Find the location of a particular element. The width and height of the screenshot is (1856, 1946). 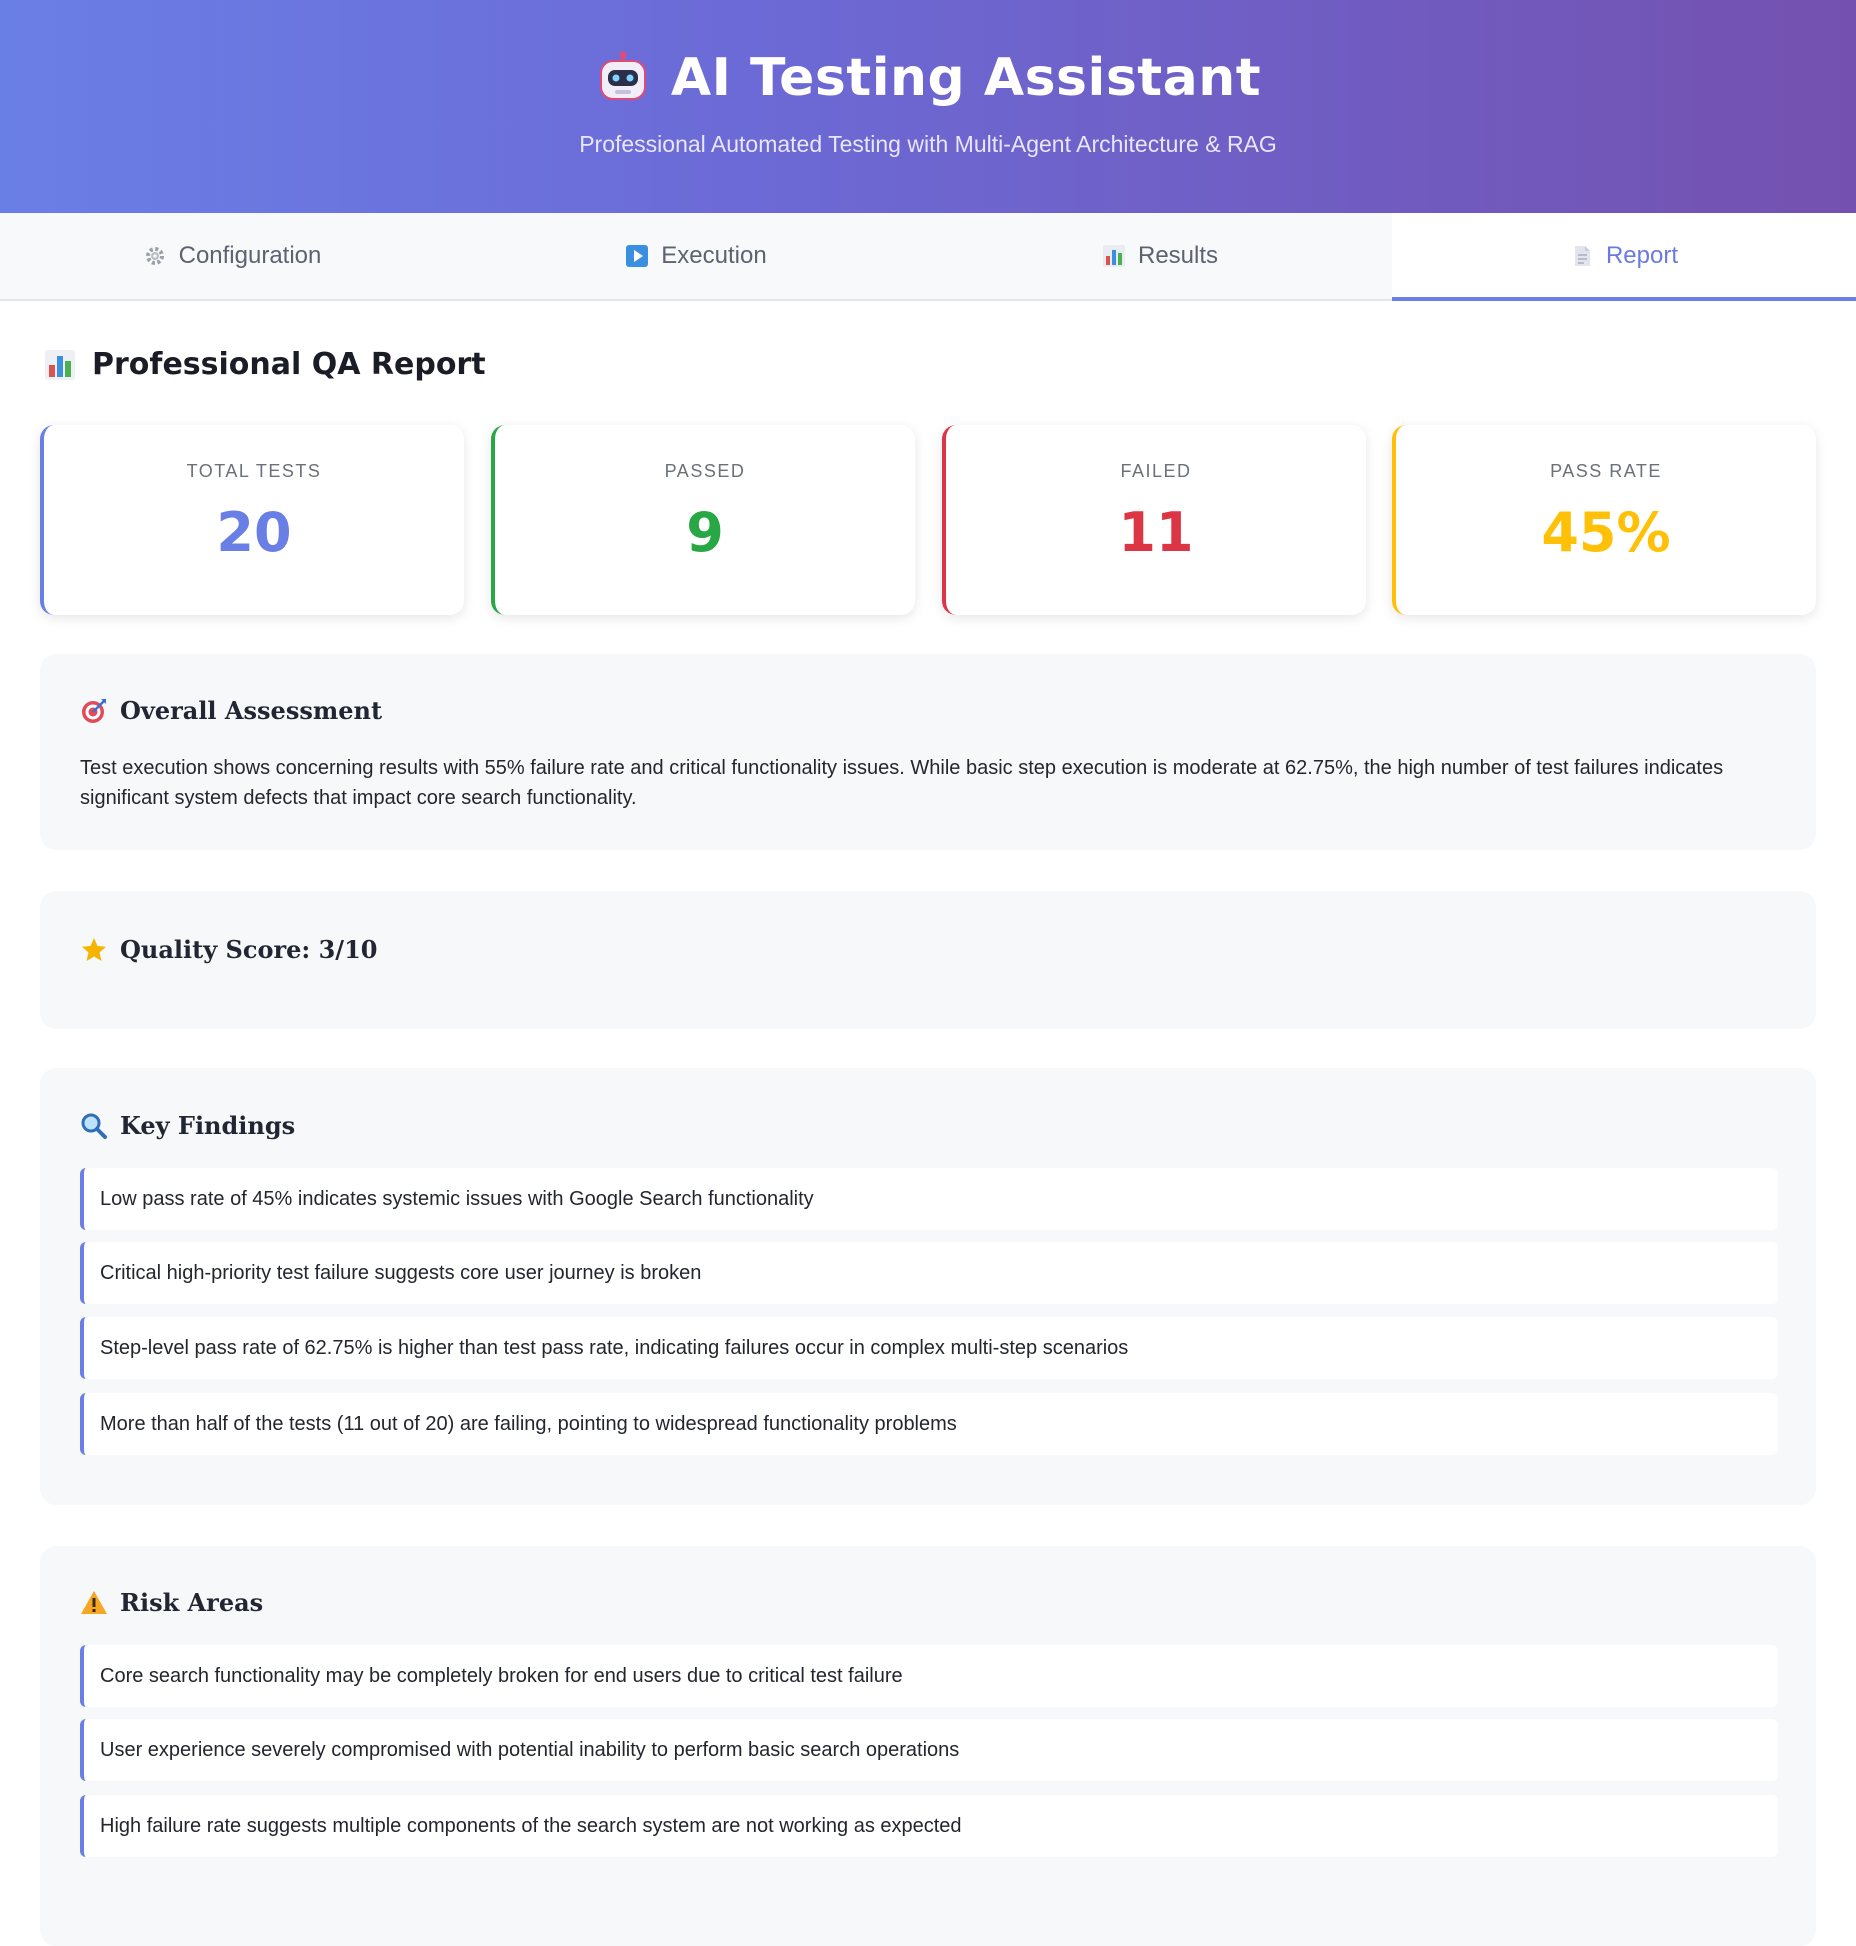

tab-configuration: Configuration is located at coordinates (232, 256).